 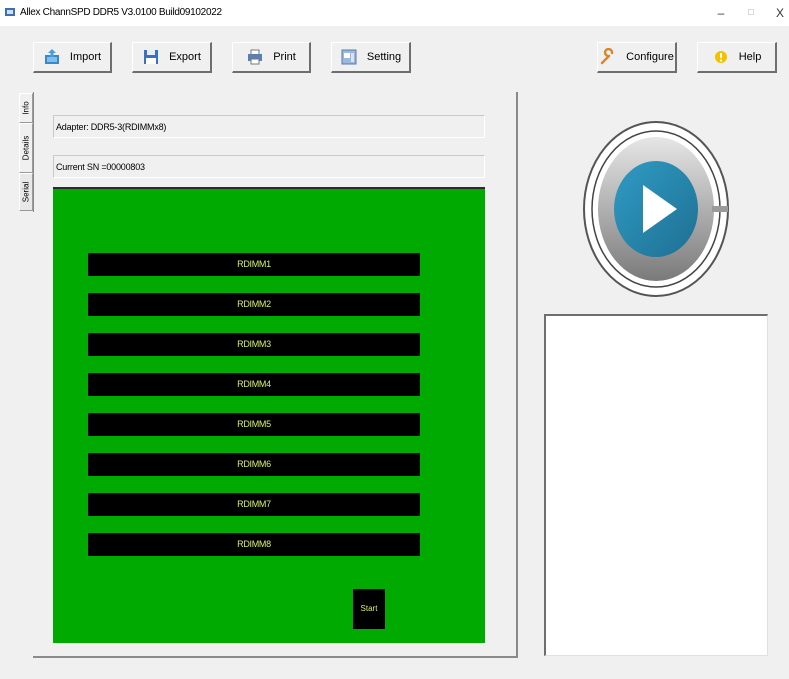 I want to click on tab-info: Info, so click(x=26, y=108).